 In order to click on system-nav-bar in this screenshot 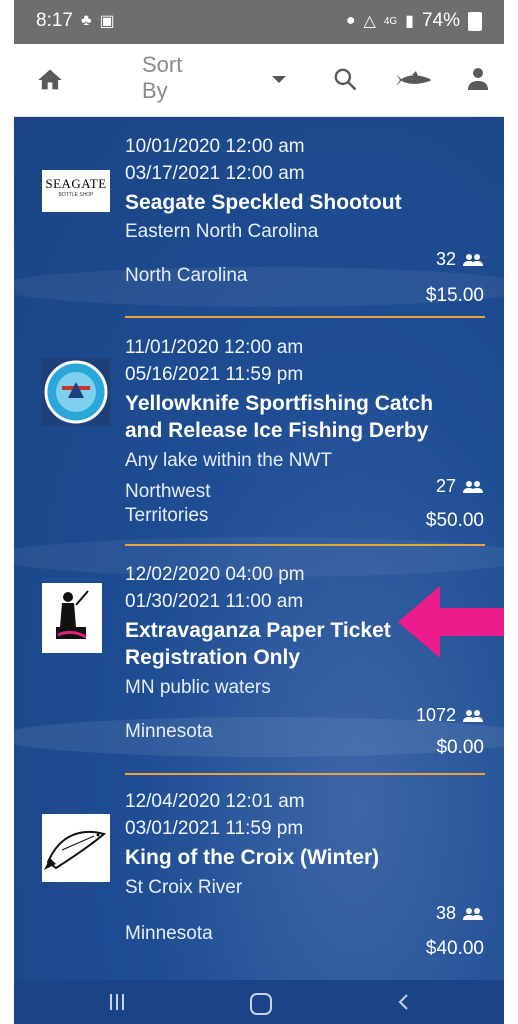, I will do `click(259, 1002)`.